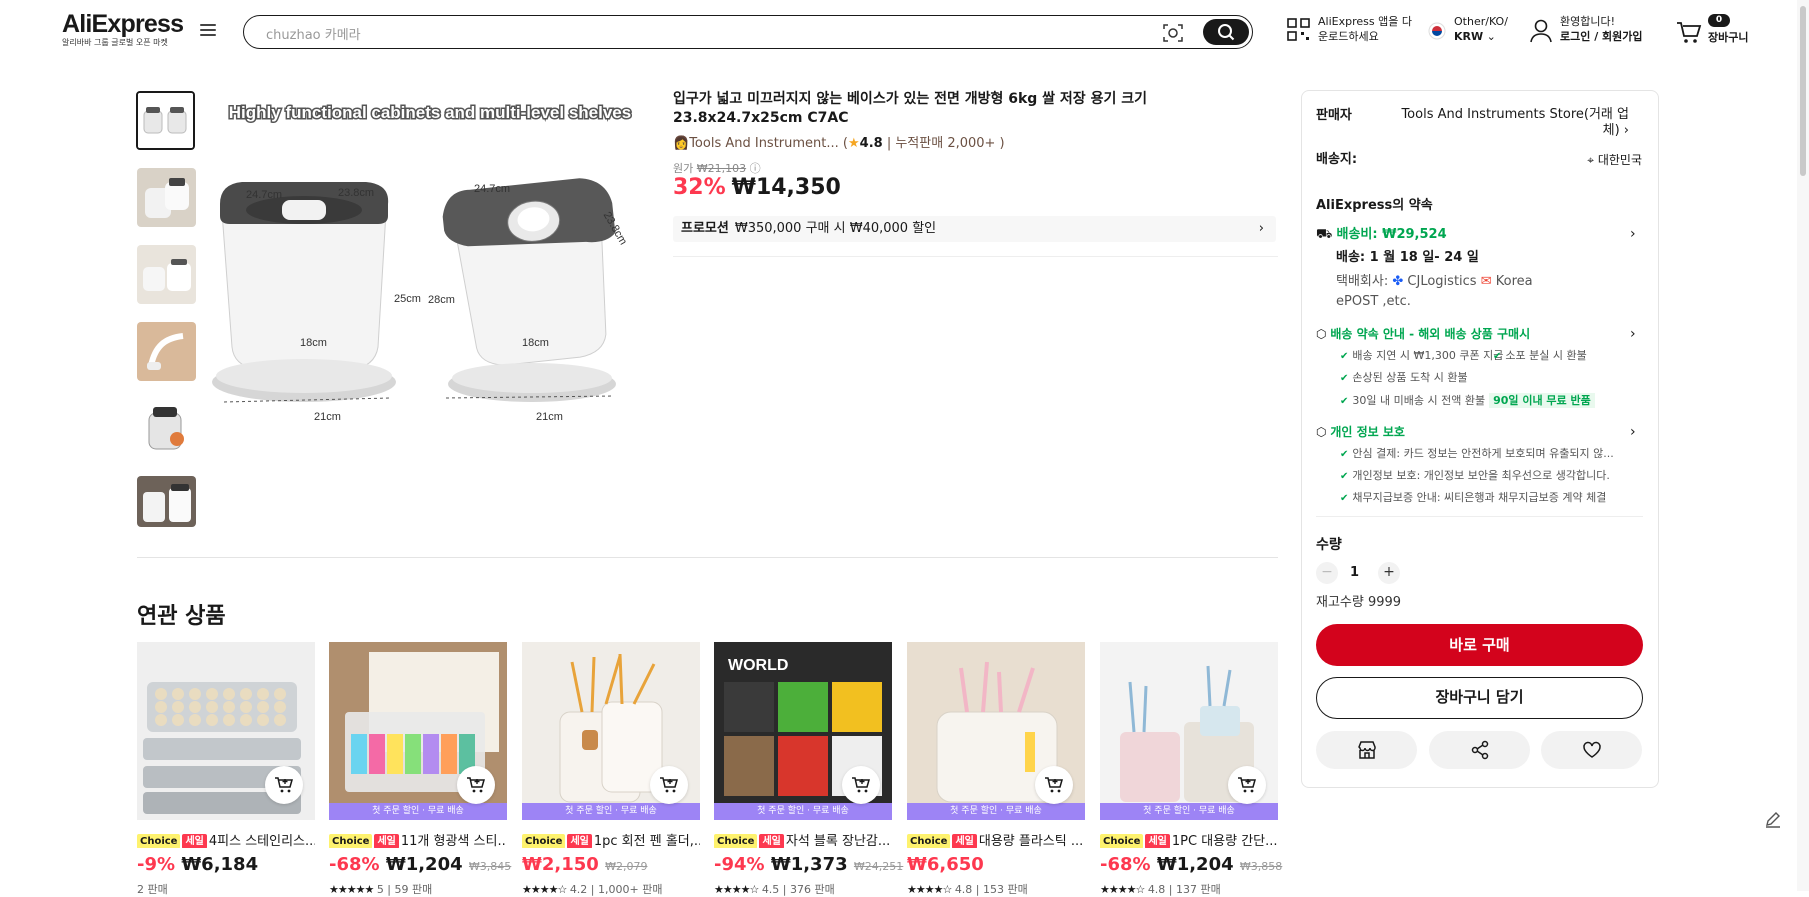 Image resolution: width=1809 pixels, height=897 pixels. Describe the element at coordinates (356, 193) in the screenshot. I see `dim-label: 23.8cm` at that location.